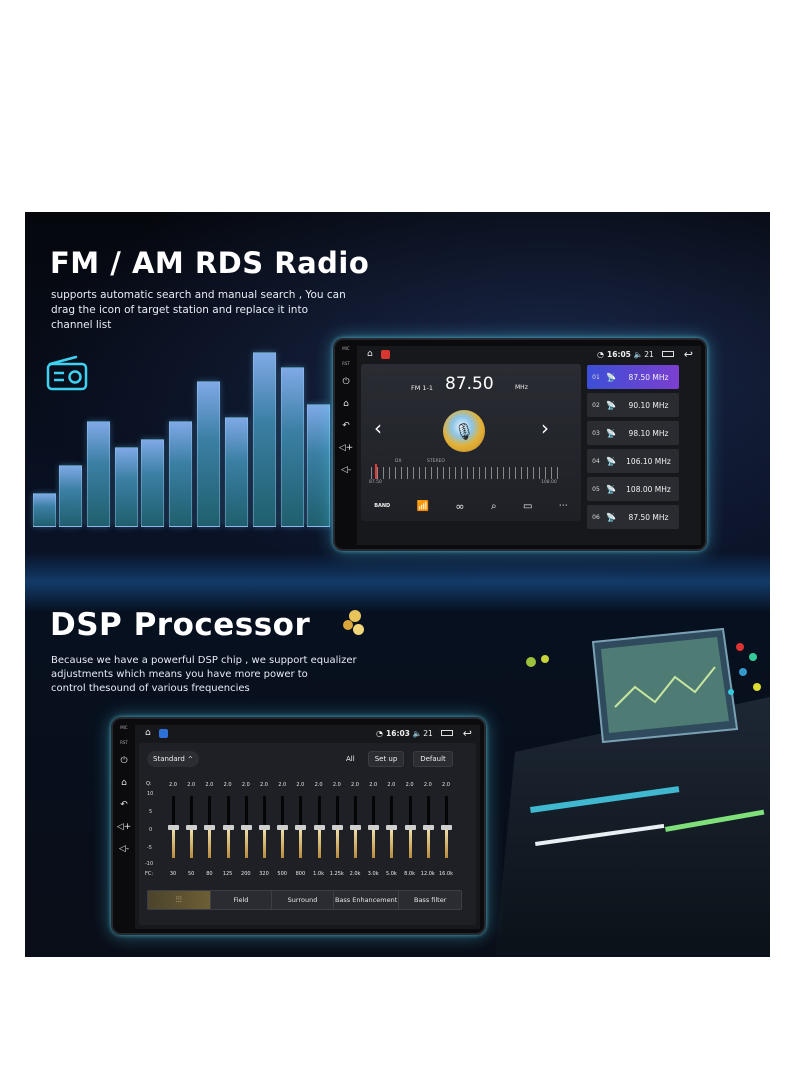 This screenshot has height=1091, width=800. Describe the element at coordinates (596, 433) in the screenshot. I see `preset-number: 03` at that location.